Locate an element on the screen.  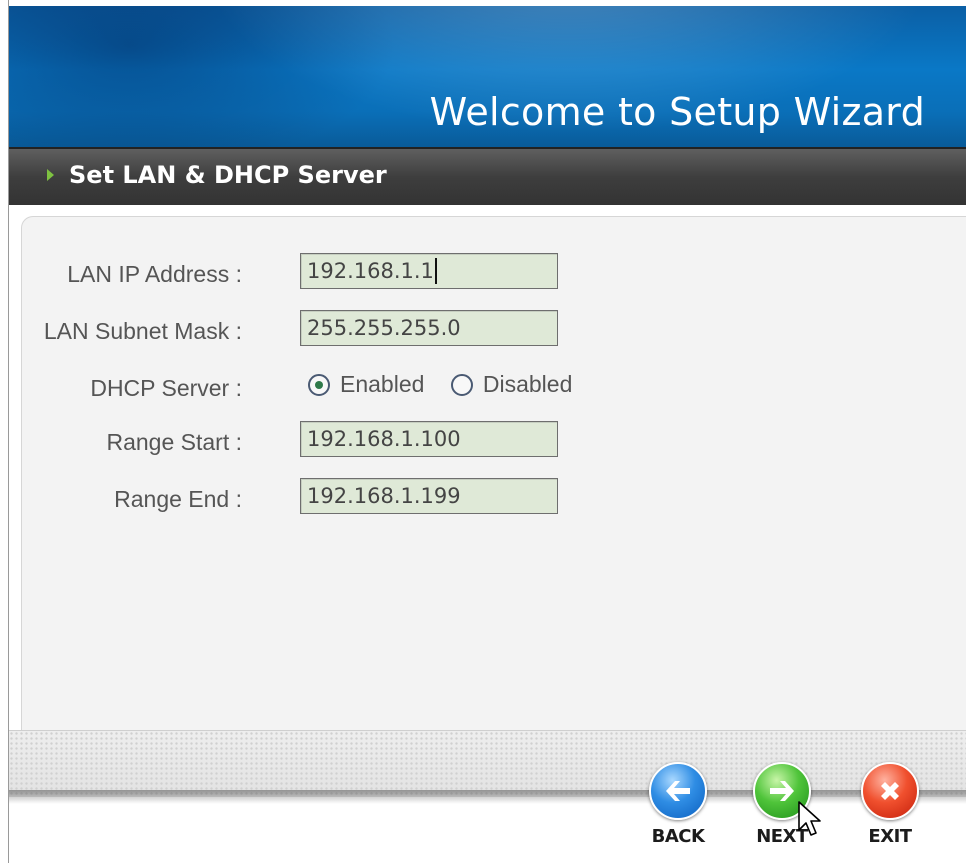
mouse-pointer-icon is located at coordinates (809, 818).